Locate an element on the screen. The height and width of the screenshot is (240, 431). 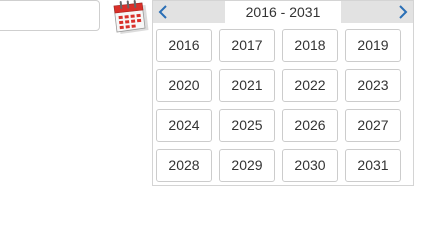
year-cell: 2016 is located at coordinates (184, 45).